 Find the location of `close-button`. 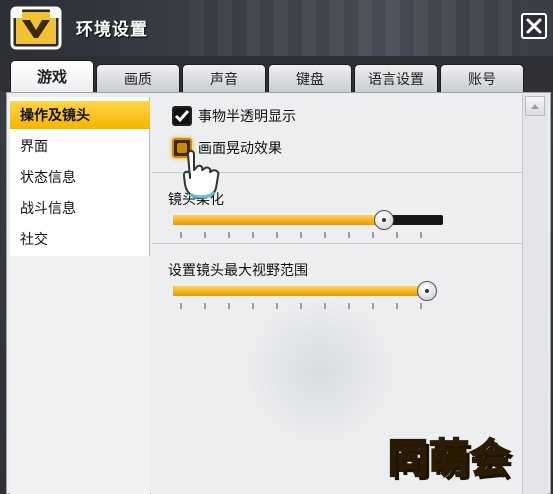

close-button is located at coordinates (534, 26).